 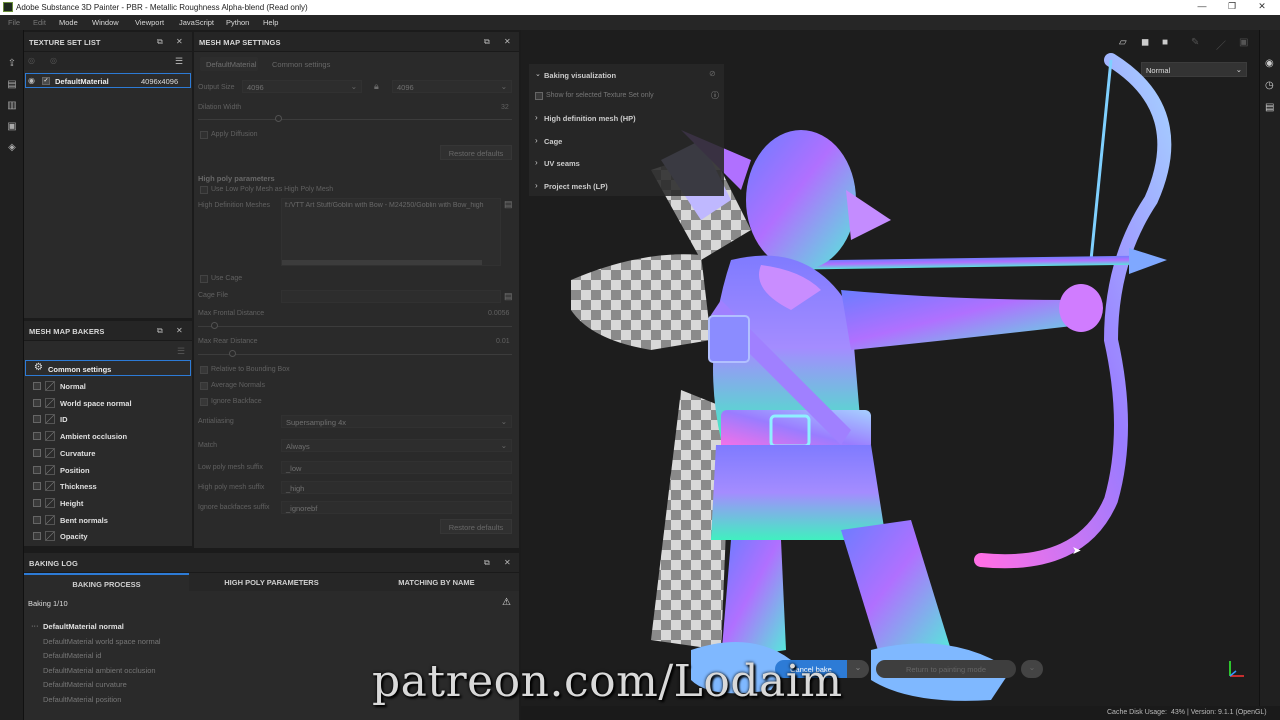 I want to click on tab-default-material: DefaultMaterial, so click(x=229, y=64).